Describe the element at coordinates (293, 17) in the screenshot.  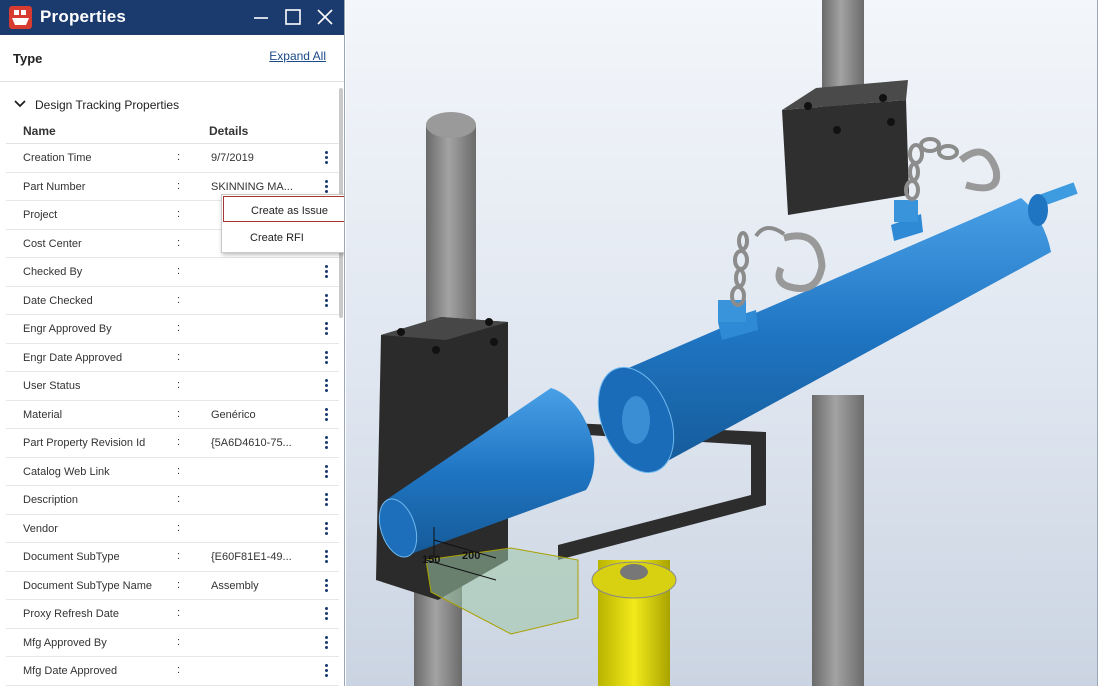
I see `maximize-icon` at that location.